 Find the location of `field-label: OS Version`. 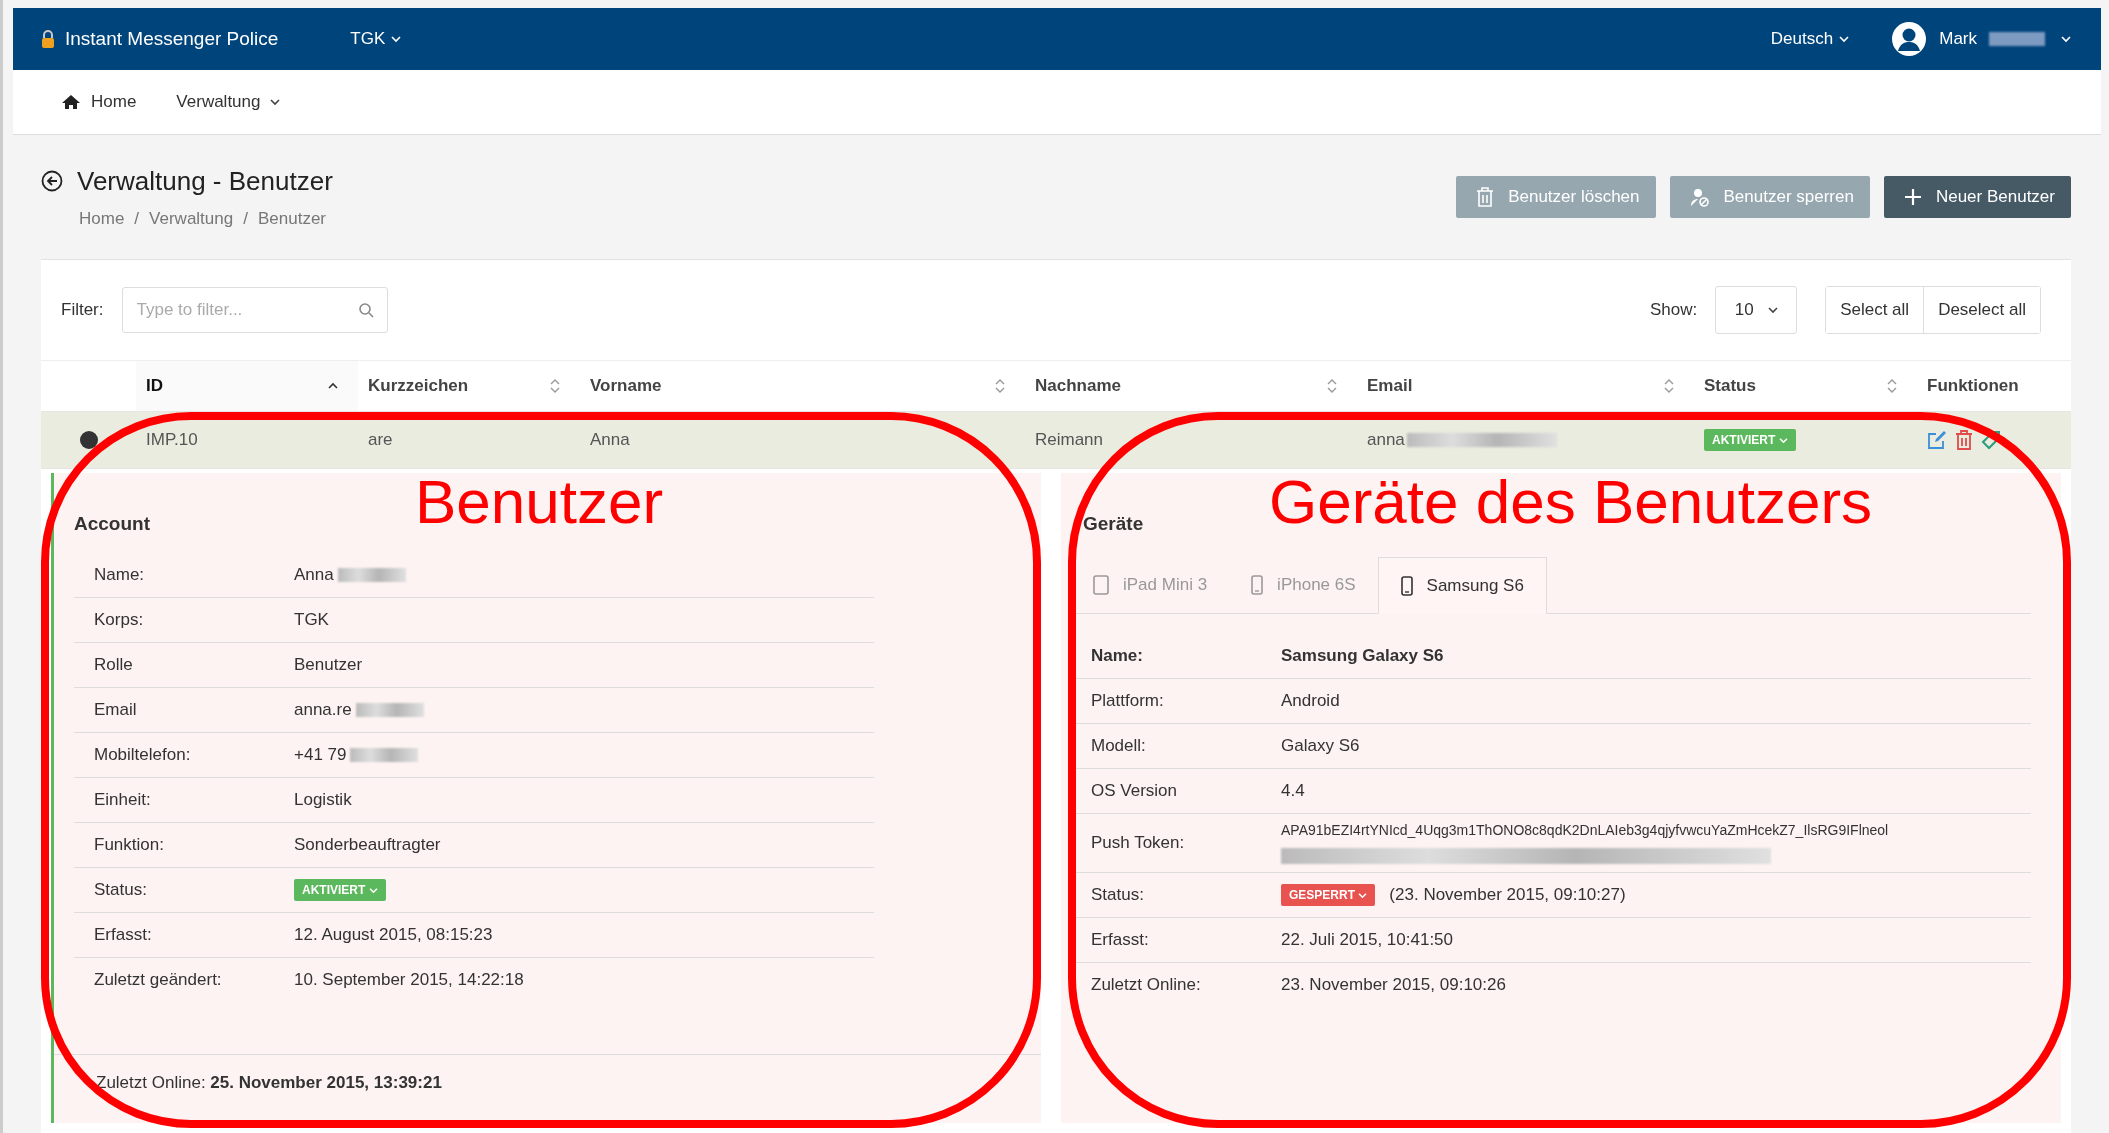

field-label: OS Version is located at coordinates (1134, 791).